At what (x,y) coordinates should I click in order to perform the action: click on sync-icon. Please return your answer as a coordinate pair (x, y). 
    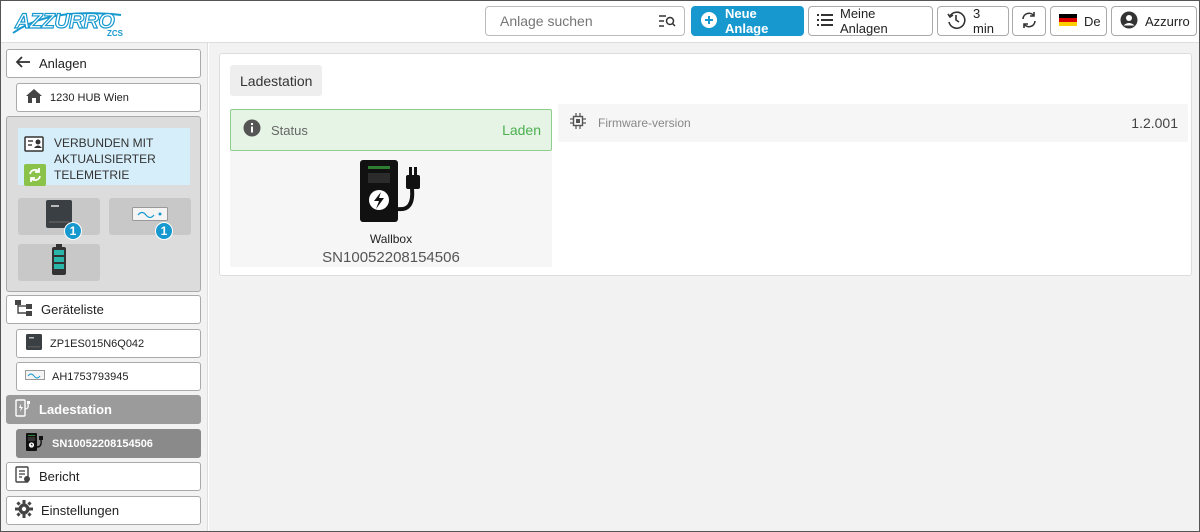
    Looking at the image, I should click on (1029, 21).